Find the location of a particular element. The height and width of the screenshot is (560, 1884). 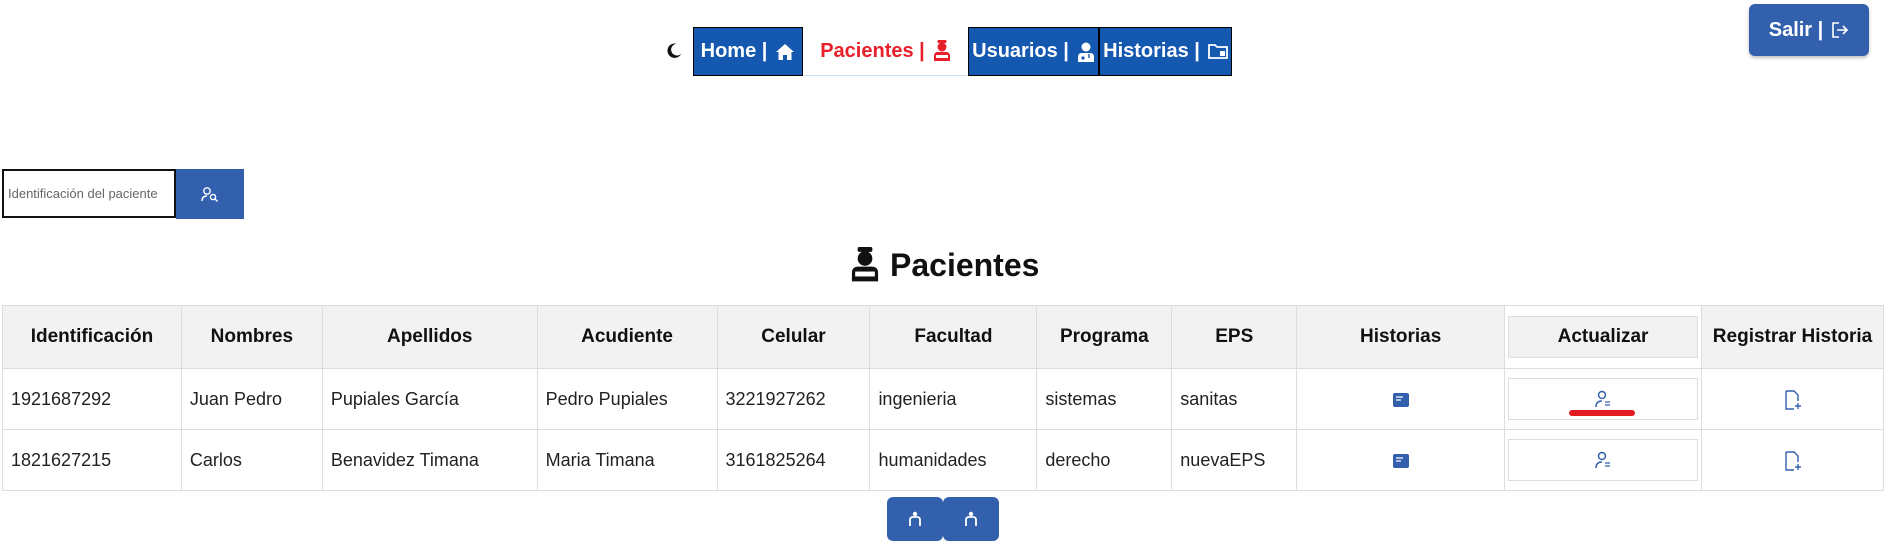

cell-apellidos: Benavidez Timana is located at coordinates (429, 460).